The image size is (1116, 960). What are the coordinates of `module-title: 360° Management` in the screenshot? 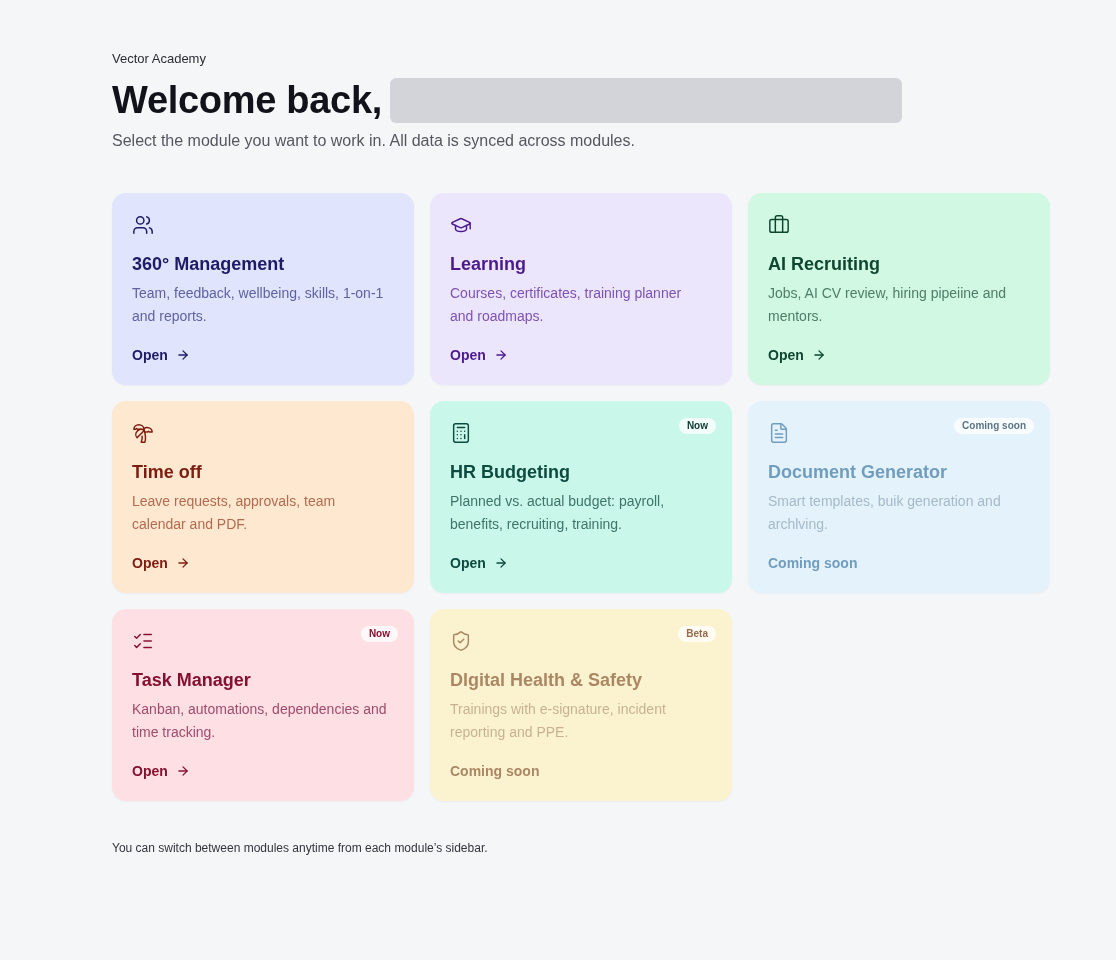 It's located at (208, 264).